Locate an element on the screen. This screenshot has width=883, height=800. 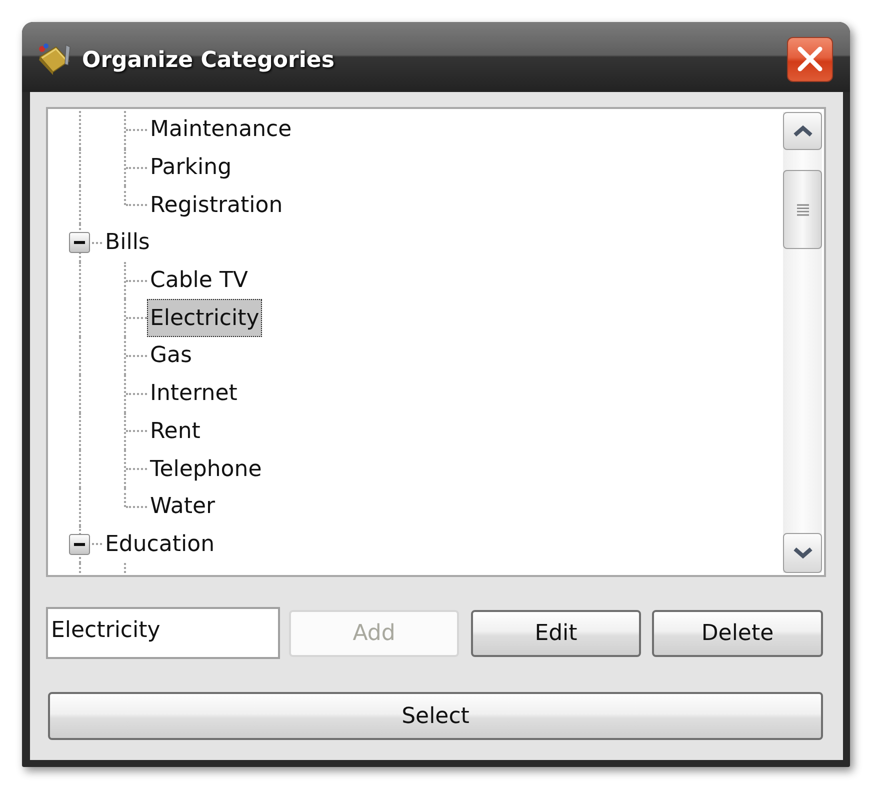
scrollbar-thumb is located at coordinates (802, 209).